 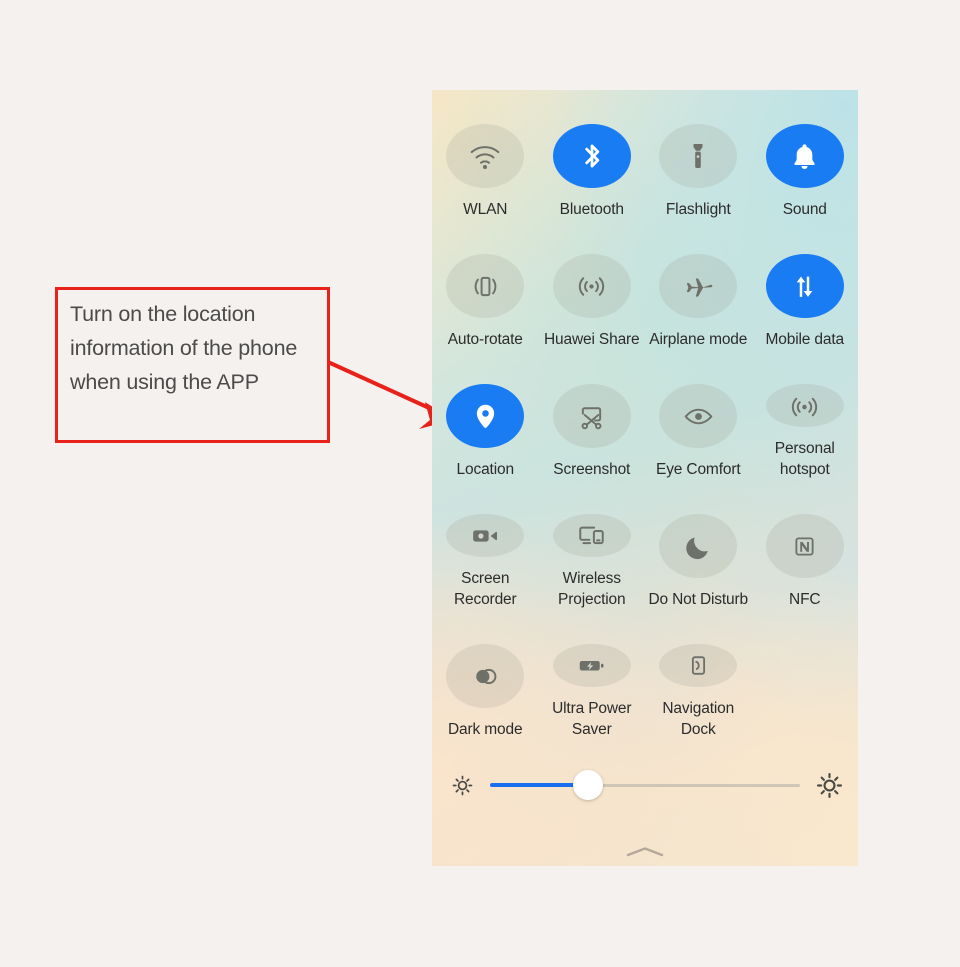 I want to click on hotspot-icon, so click(x=804, y=405).